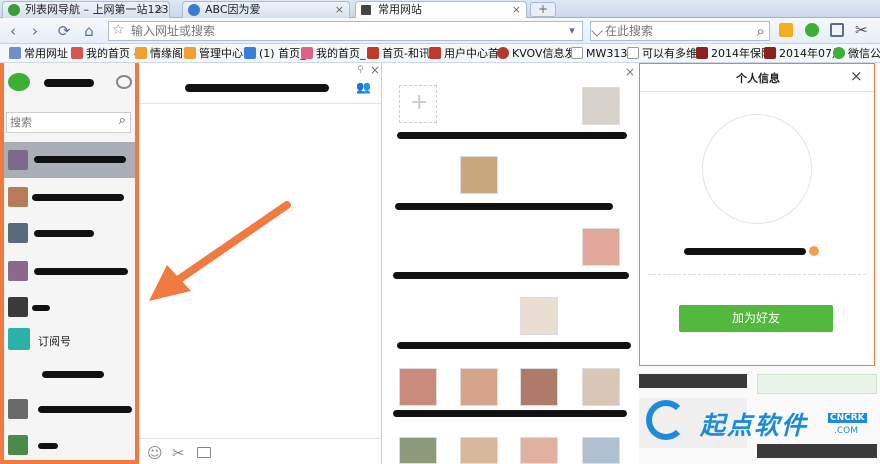  Describe the element at coordinates (400, 9) in the screenshot. I see `tab-title: 常用网站` at that location.